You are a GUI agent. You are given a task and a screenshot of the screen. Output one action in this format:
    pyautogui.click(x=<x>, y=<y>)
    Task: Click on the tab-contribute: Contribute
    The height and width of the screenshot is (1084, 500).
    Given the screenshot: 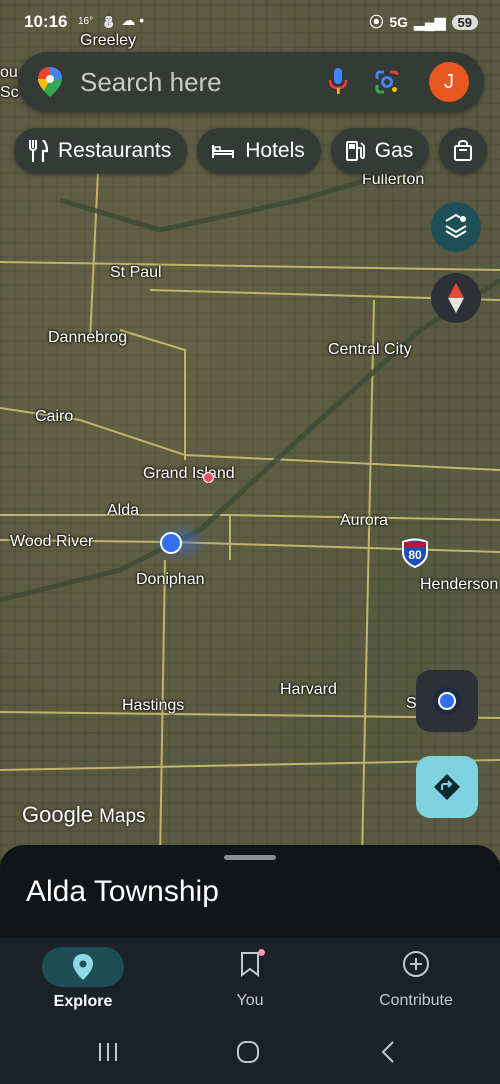 What is the action you would take?
    pyautogui.click(x=416, y=982)
    